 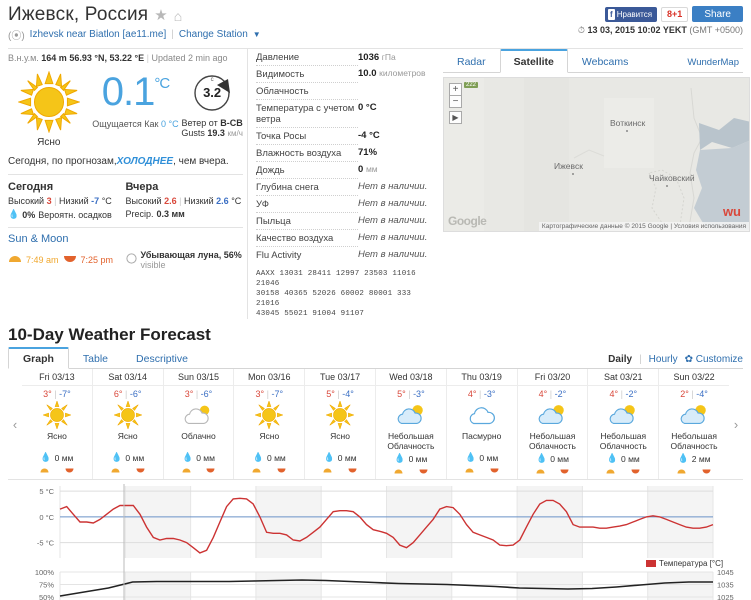 I want to click on tab-graph: Graph, so click(x=38, y=358).